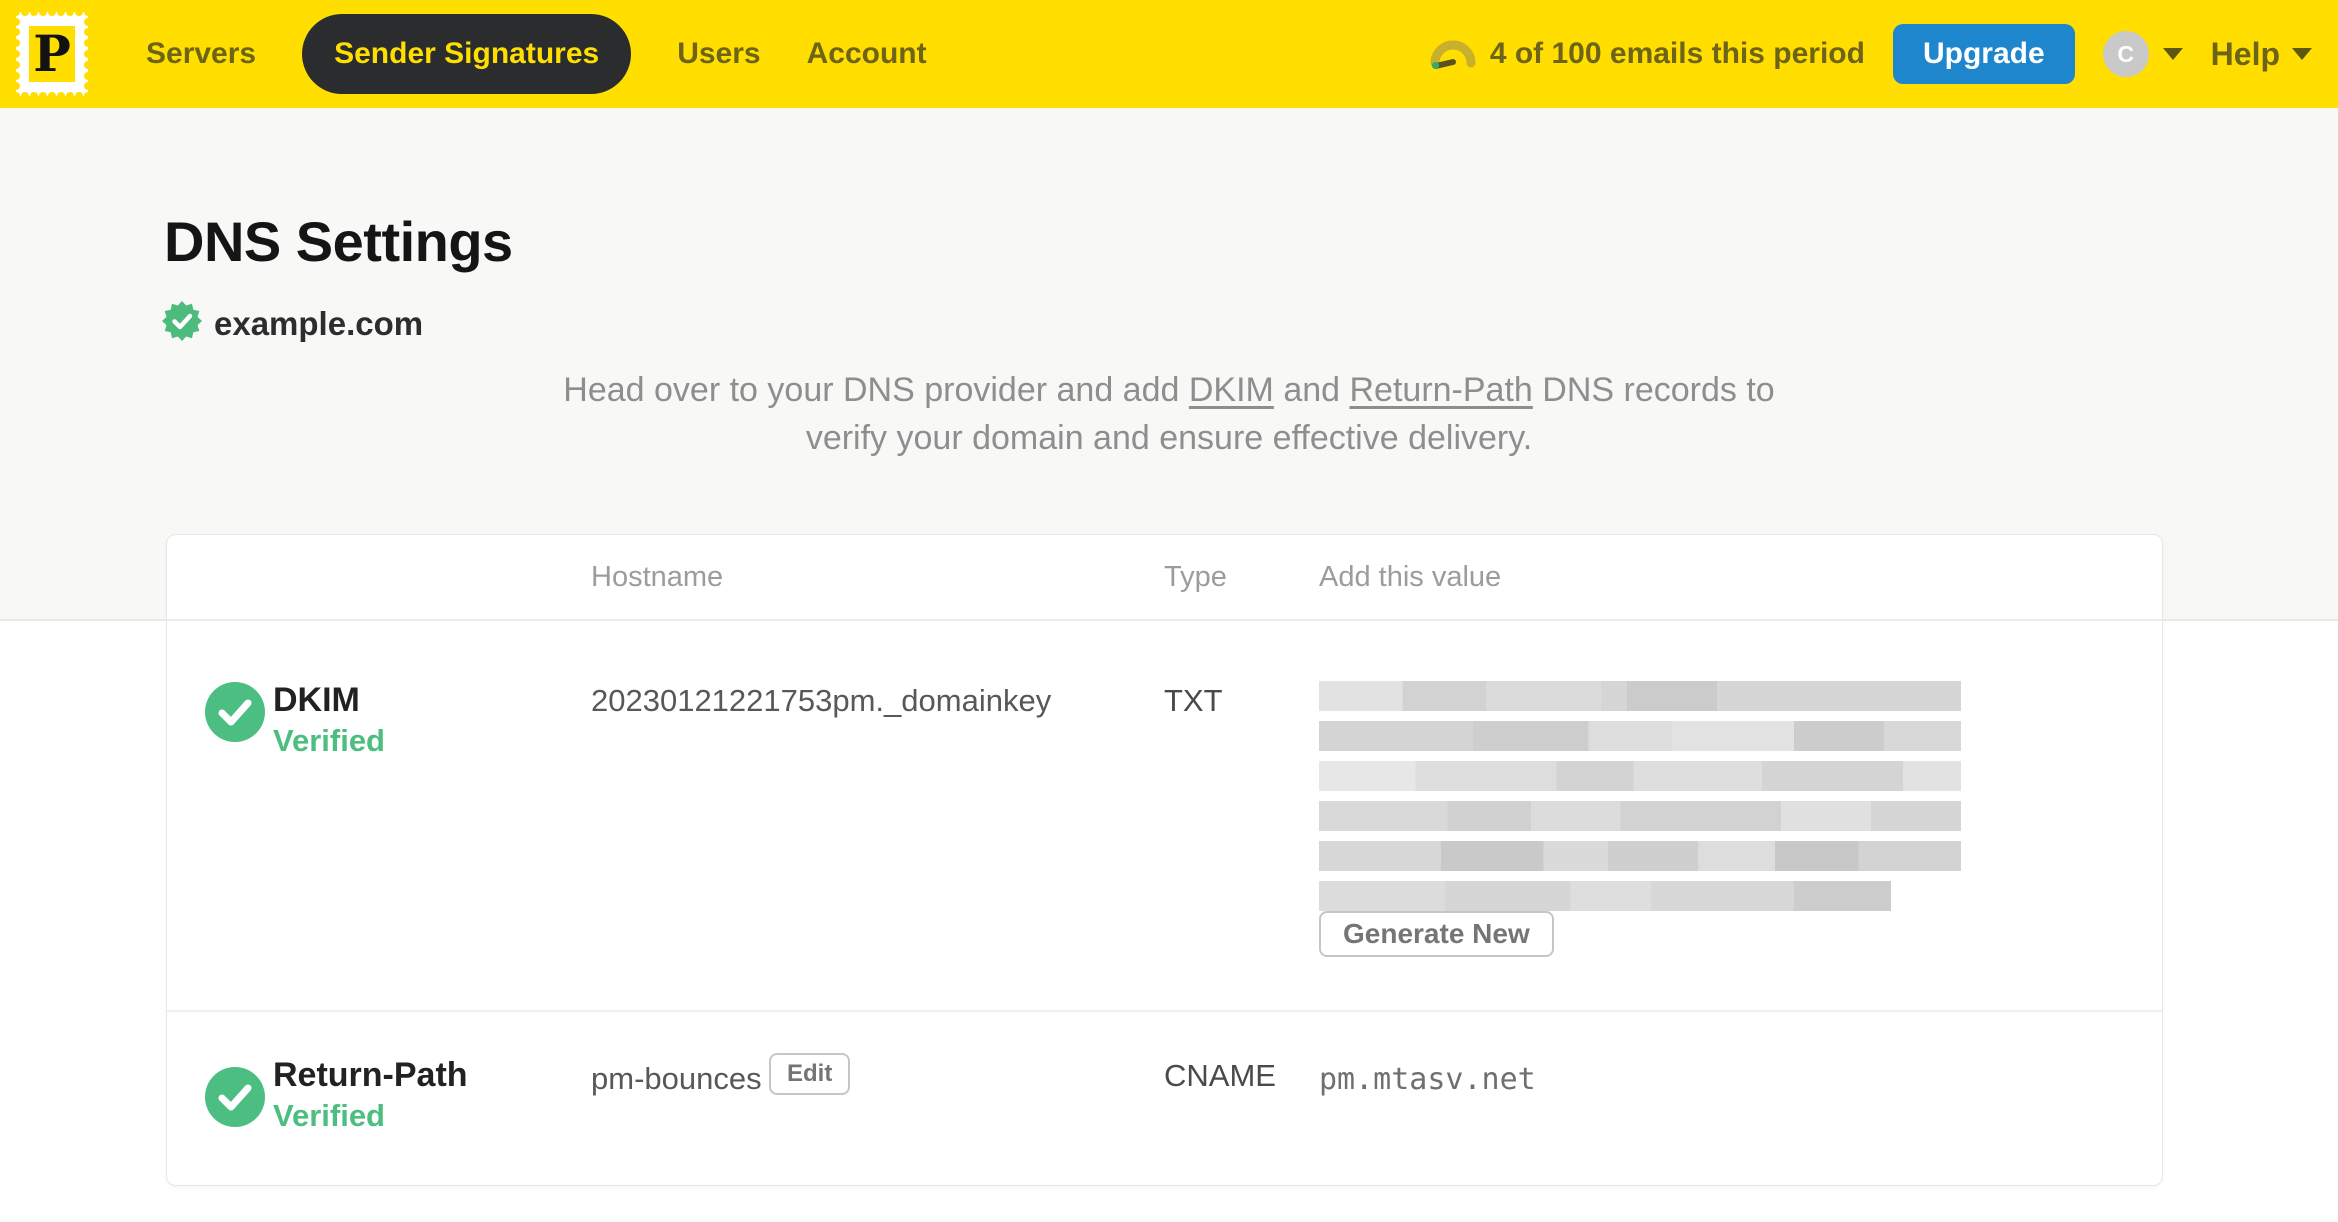  What do you see at coordinates (810, 1074) in the screenshot?
I see `edit-hostname-button: Edit` at bounding box center [810, 1074].